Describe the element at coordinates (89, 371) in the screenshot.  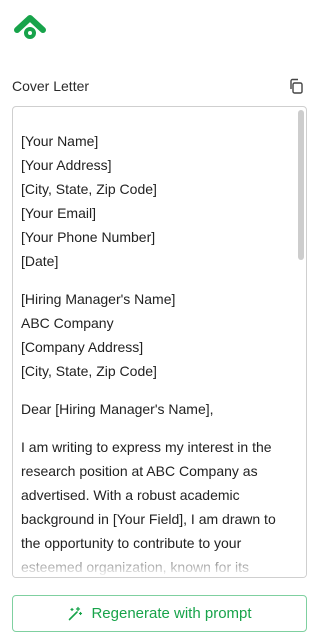
I see `recipient-city: [City, State, Zip Code]` at that location.